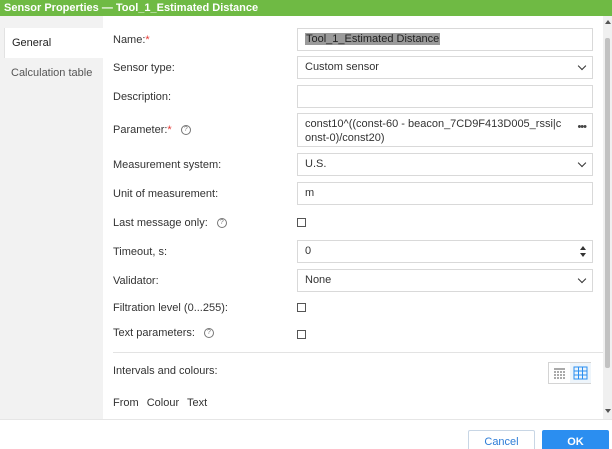 This screenshot has width=612, height=449. I want to click on spinner-icon, so click(583, 252).